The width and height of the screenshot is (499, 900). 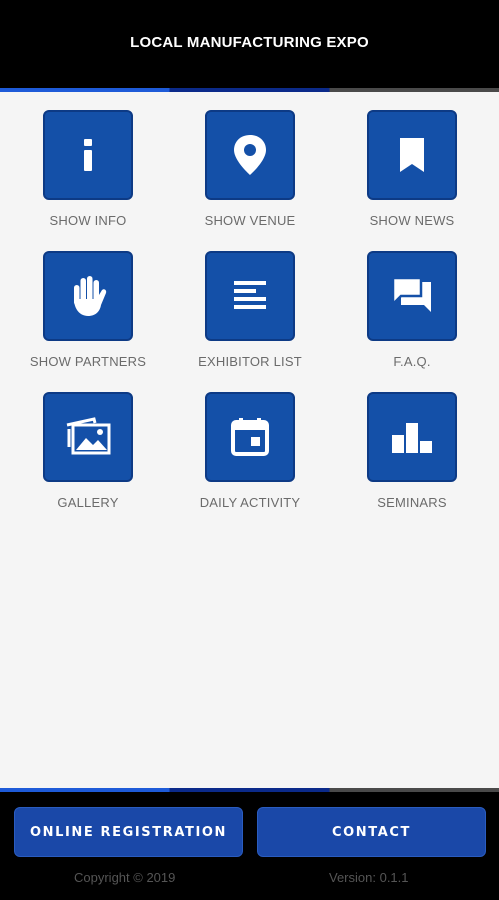 What do you see at coordinates (128, 832) in the screenshot?
I see `online-registration-button: ONLINE REGISTRATION` at bounding box center [128, 832].